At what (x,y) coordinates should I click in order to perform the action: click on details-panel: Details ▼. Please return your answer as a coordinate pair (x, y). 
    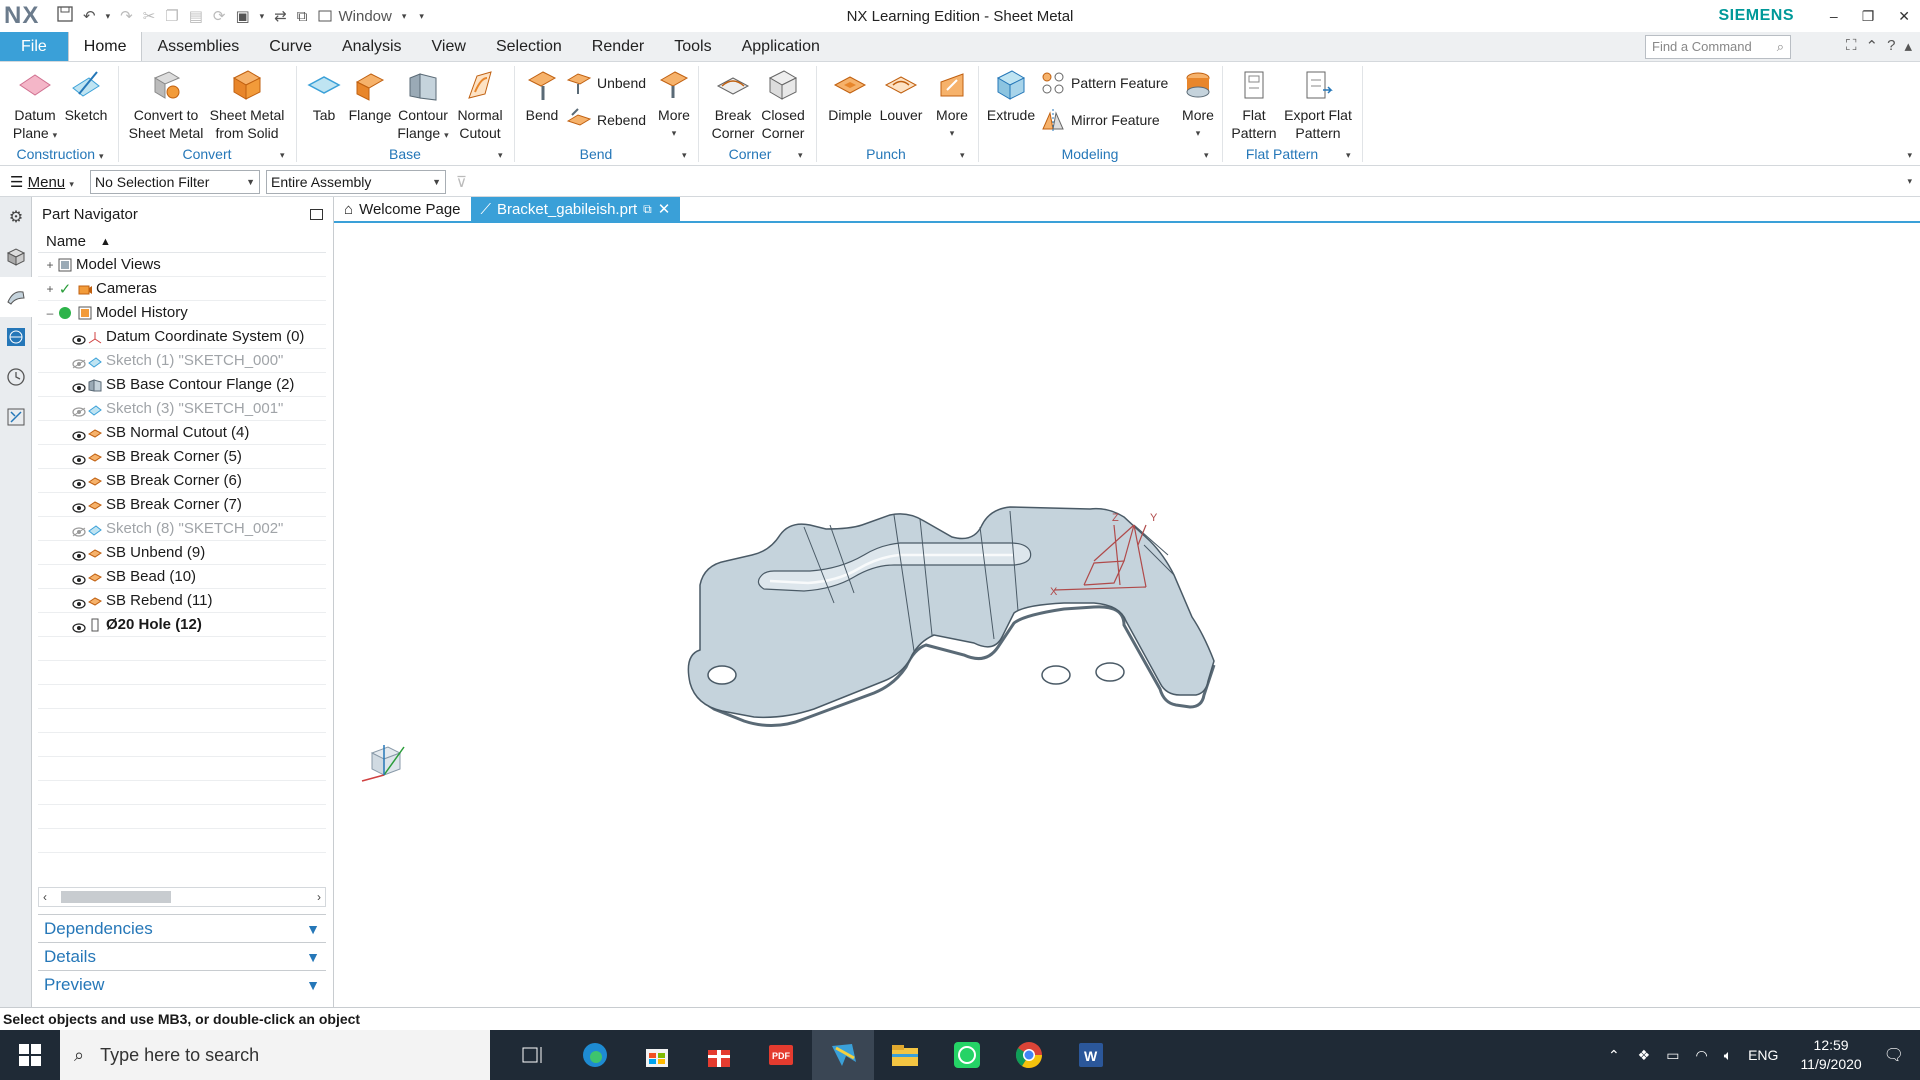
    Looking at the image, I should click on (182, 956).